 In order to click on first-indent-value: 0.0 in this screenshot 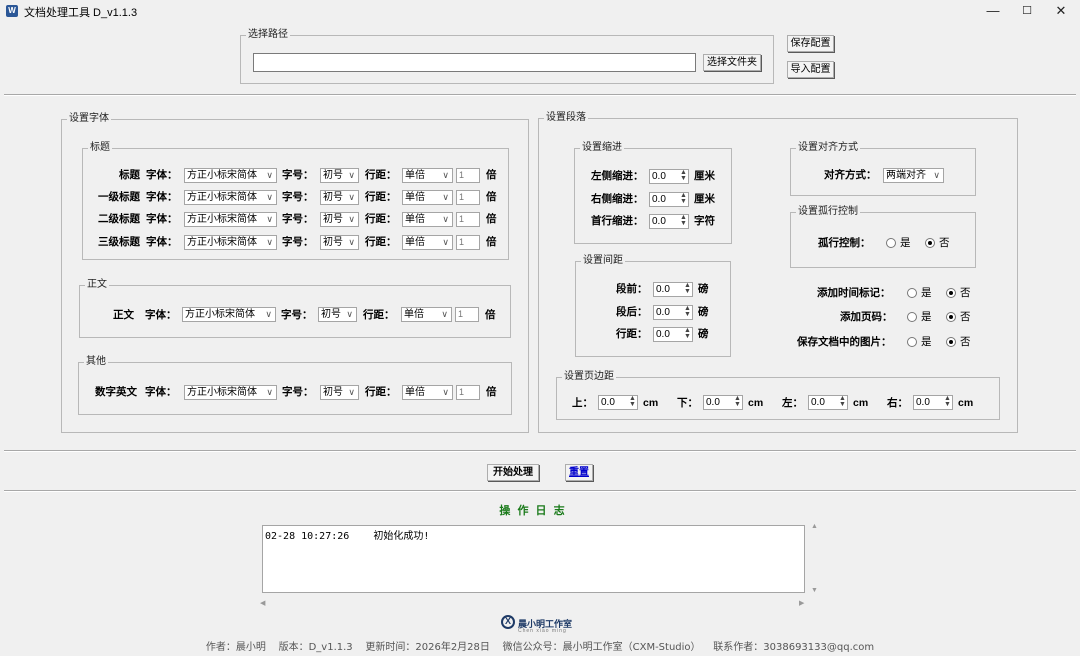, I will do `click(659, 221)`.